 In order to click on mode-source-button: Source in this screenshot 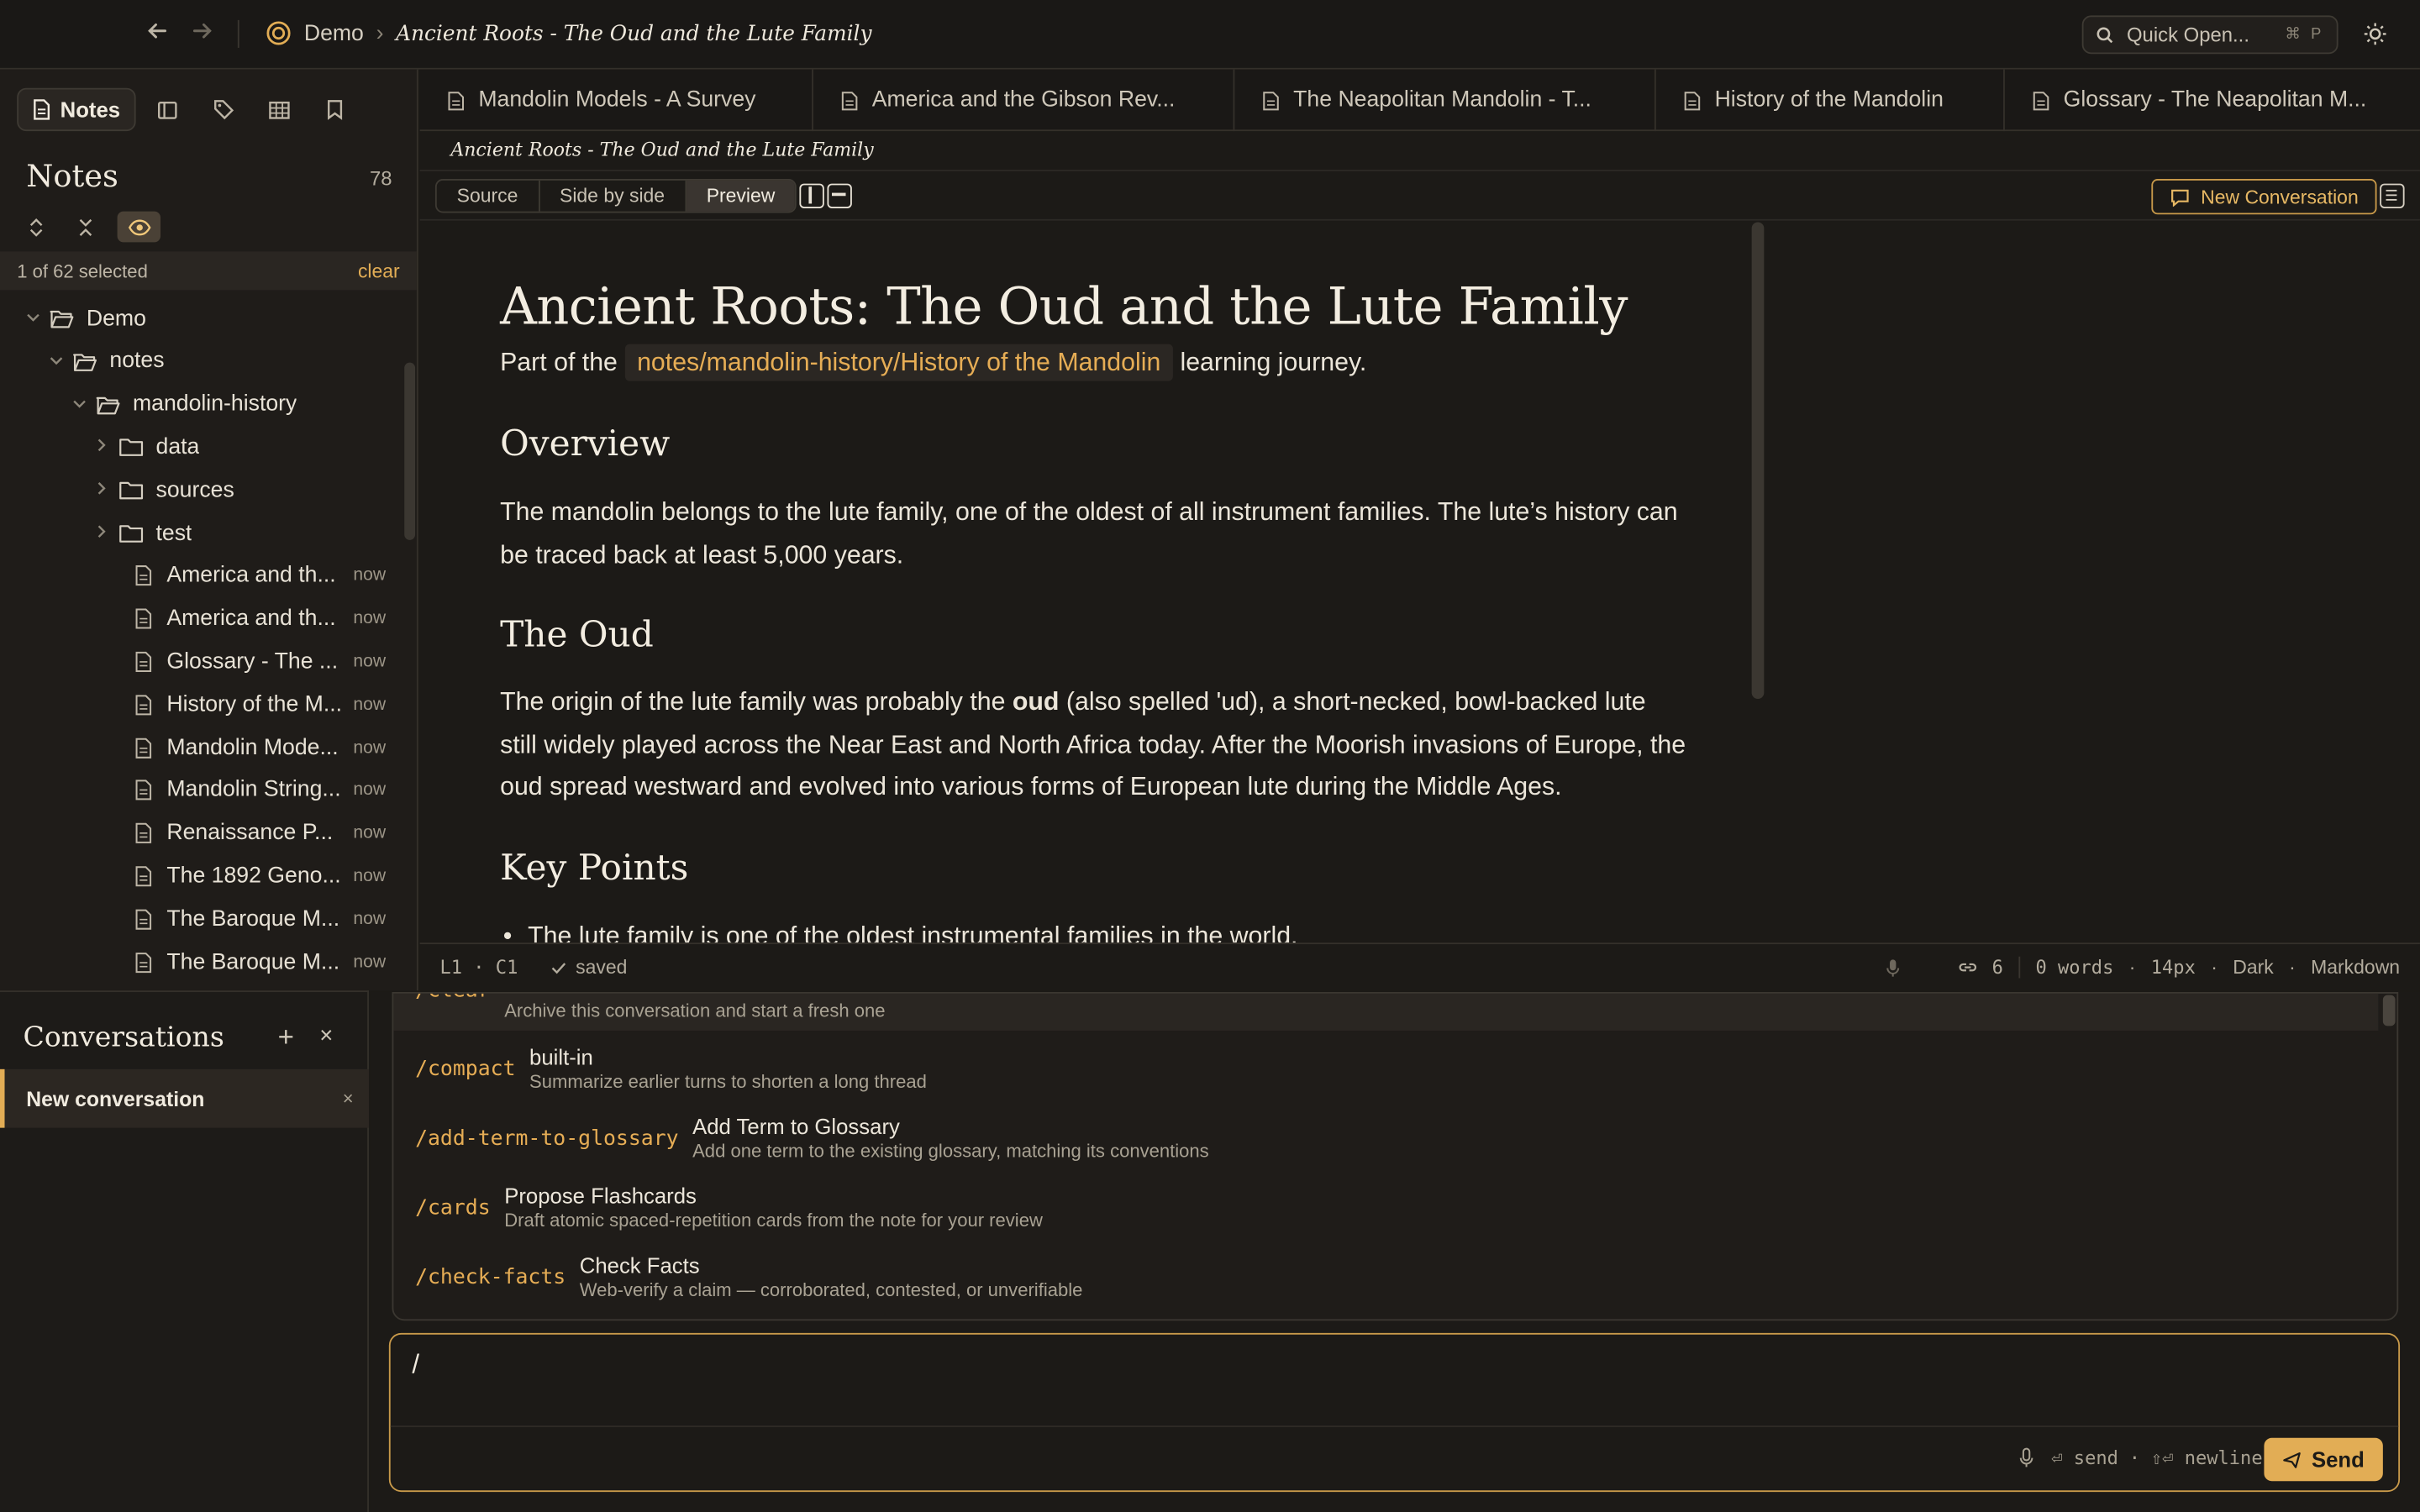, I will do `click(488, 196)`.